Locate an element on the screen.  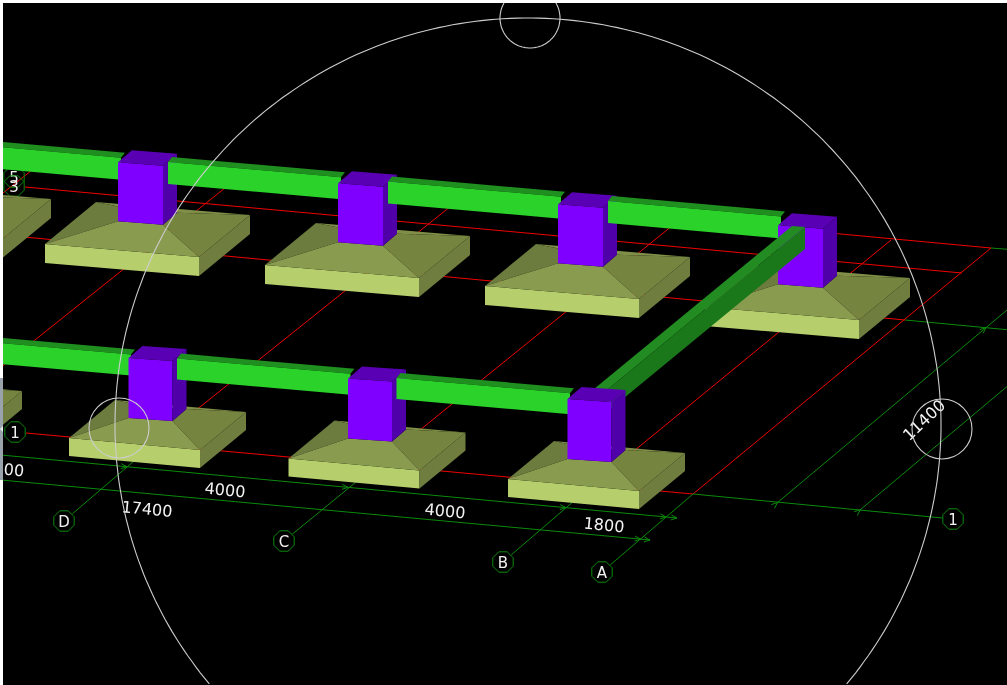
dimension-label: 1800 is located at coordinates (604, 525).